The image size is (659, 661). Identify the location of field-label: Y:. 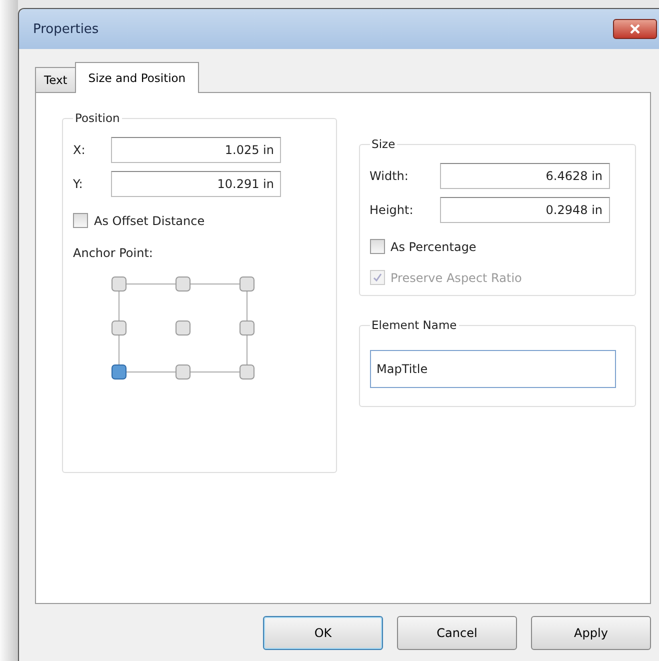
(78, 184).